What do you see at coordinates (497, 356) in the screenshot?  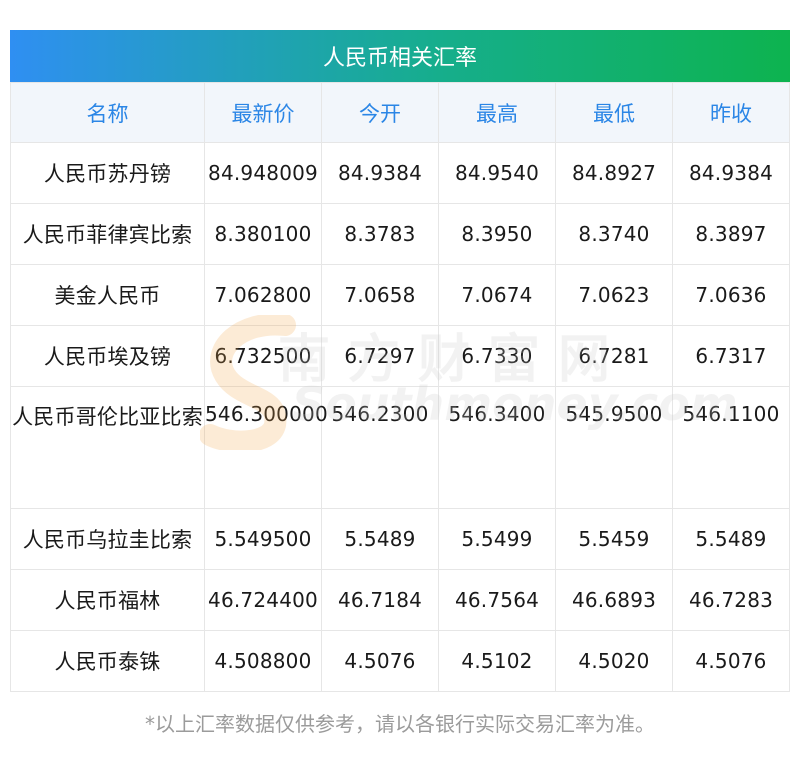 I see `high-price: 6.7330` at bounding box center [497, 356].